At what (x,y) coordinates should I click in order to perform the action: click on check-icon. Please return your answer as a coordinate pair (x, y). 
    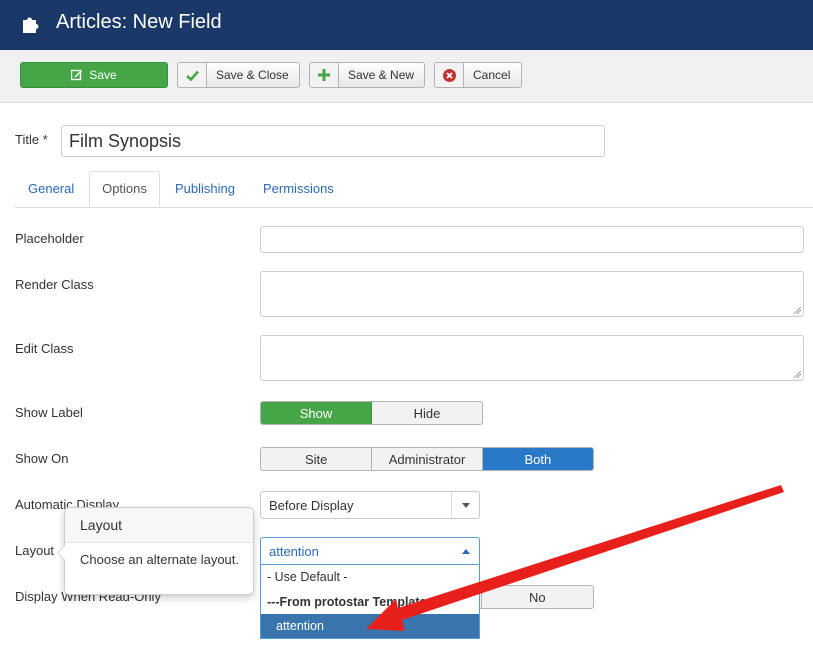
    Looking at the image, I should click on (192, 75).